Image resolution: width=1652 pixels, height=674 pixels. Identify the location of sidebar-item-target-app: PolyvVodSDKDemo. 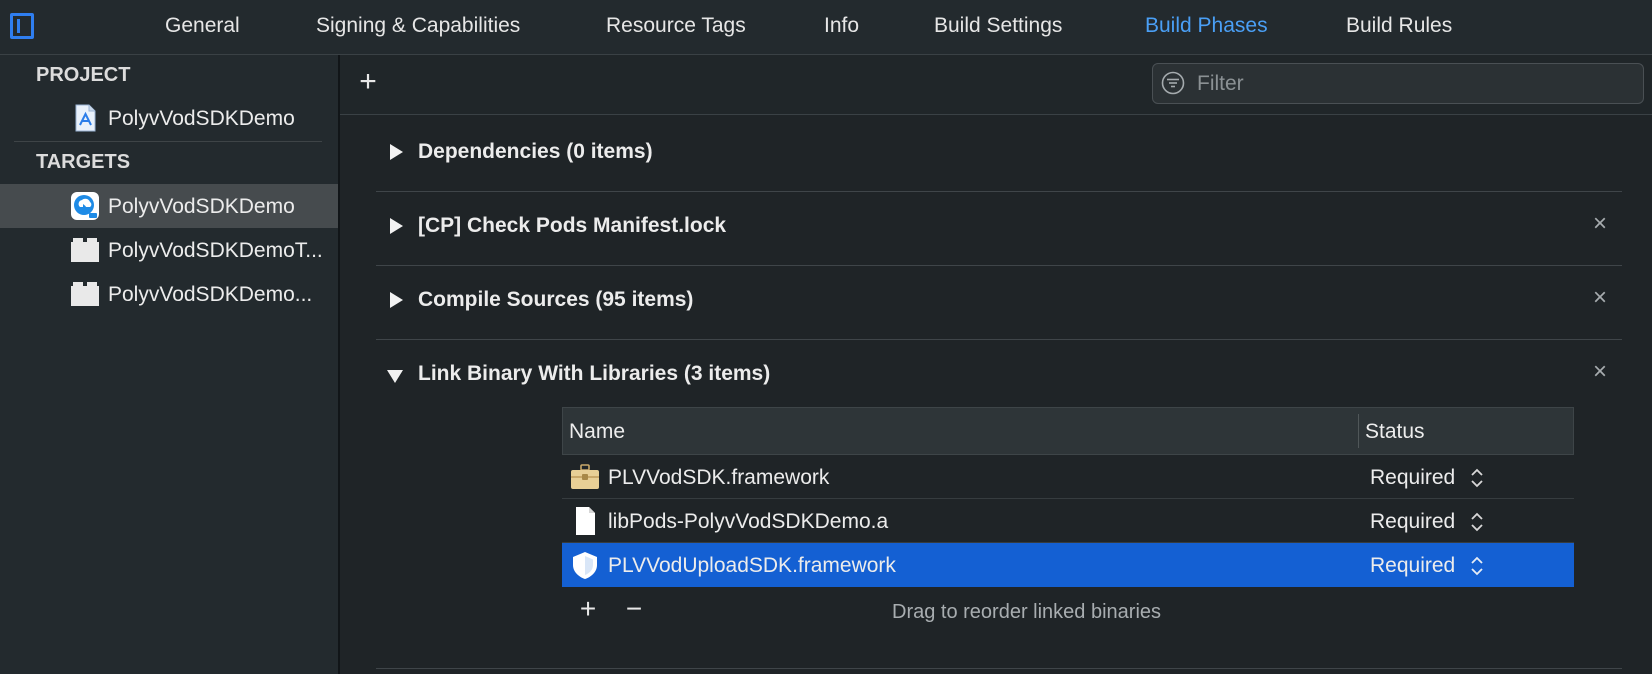
(169, 206).